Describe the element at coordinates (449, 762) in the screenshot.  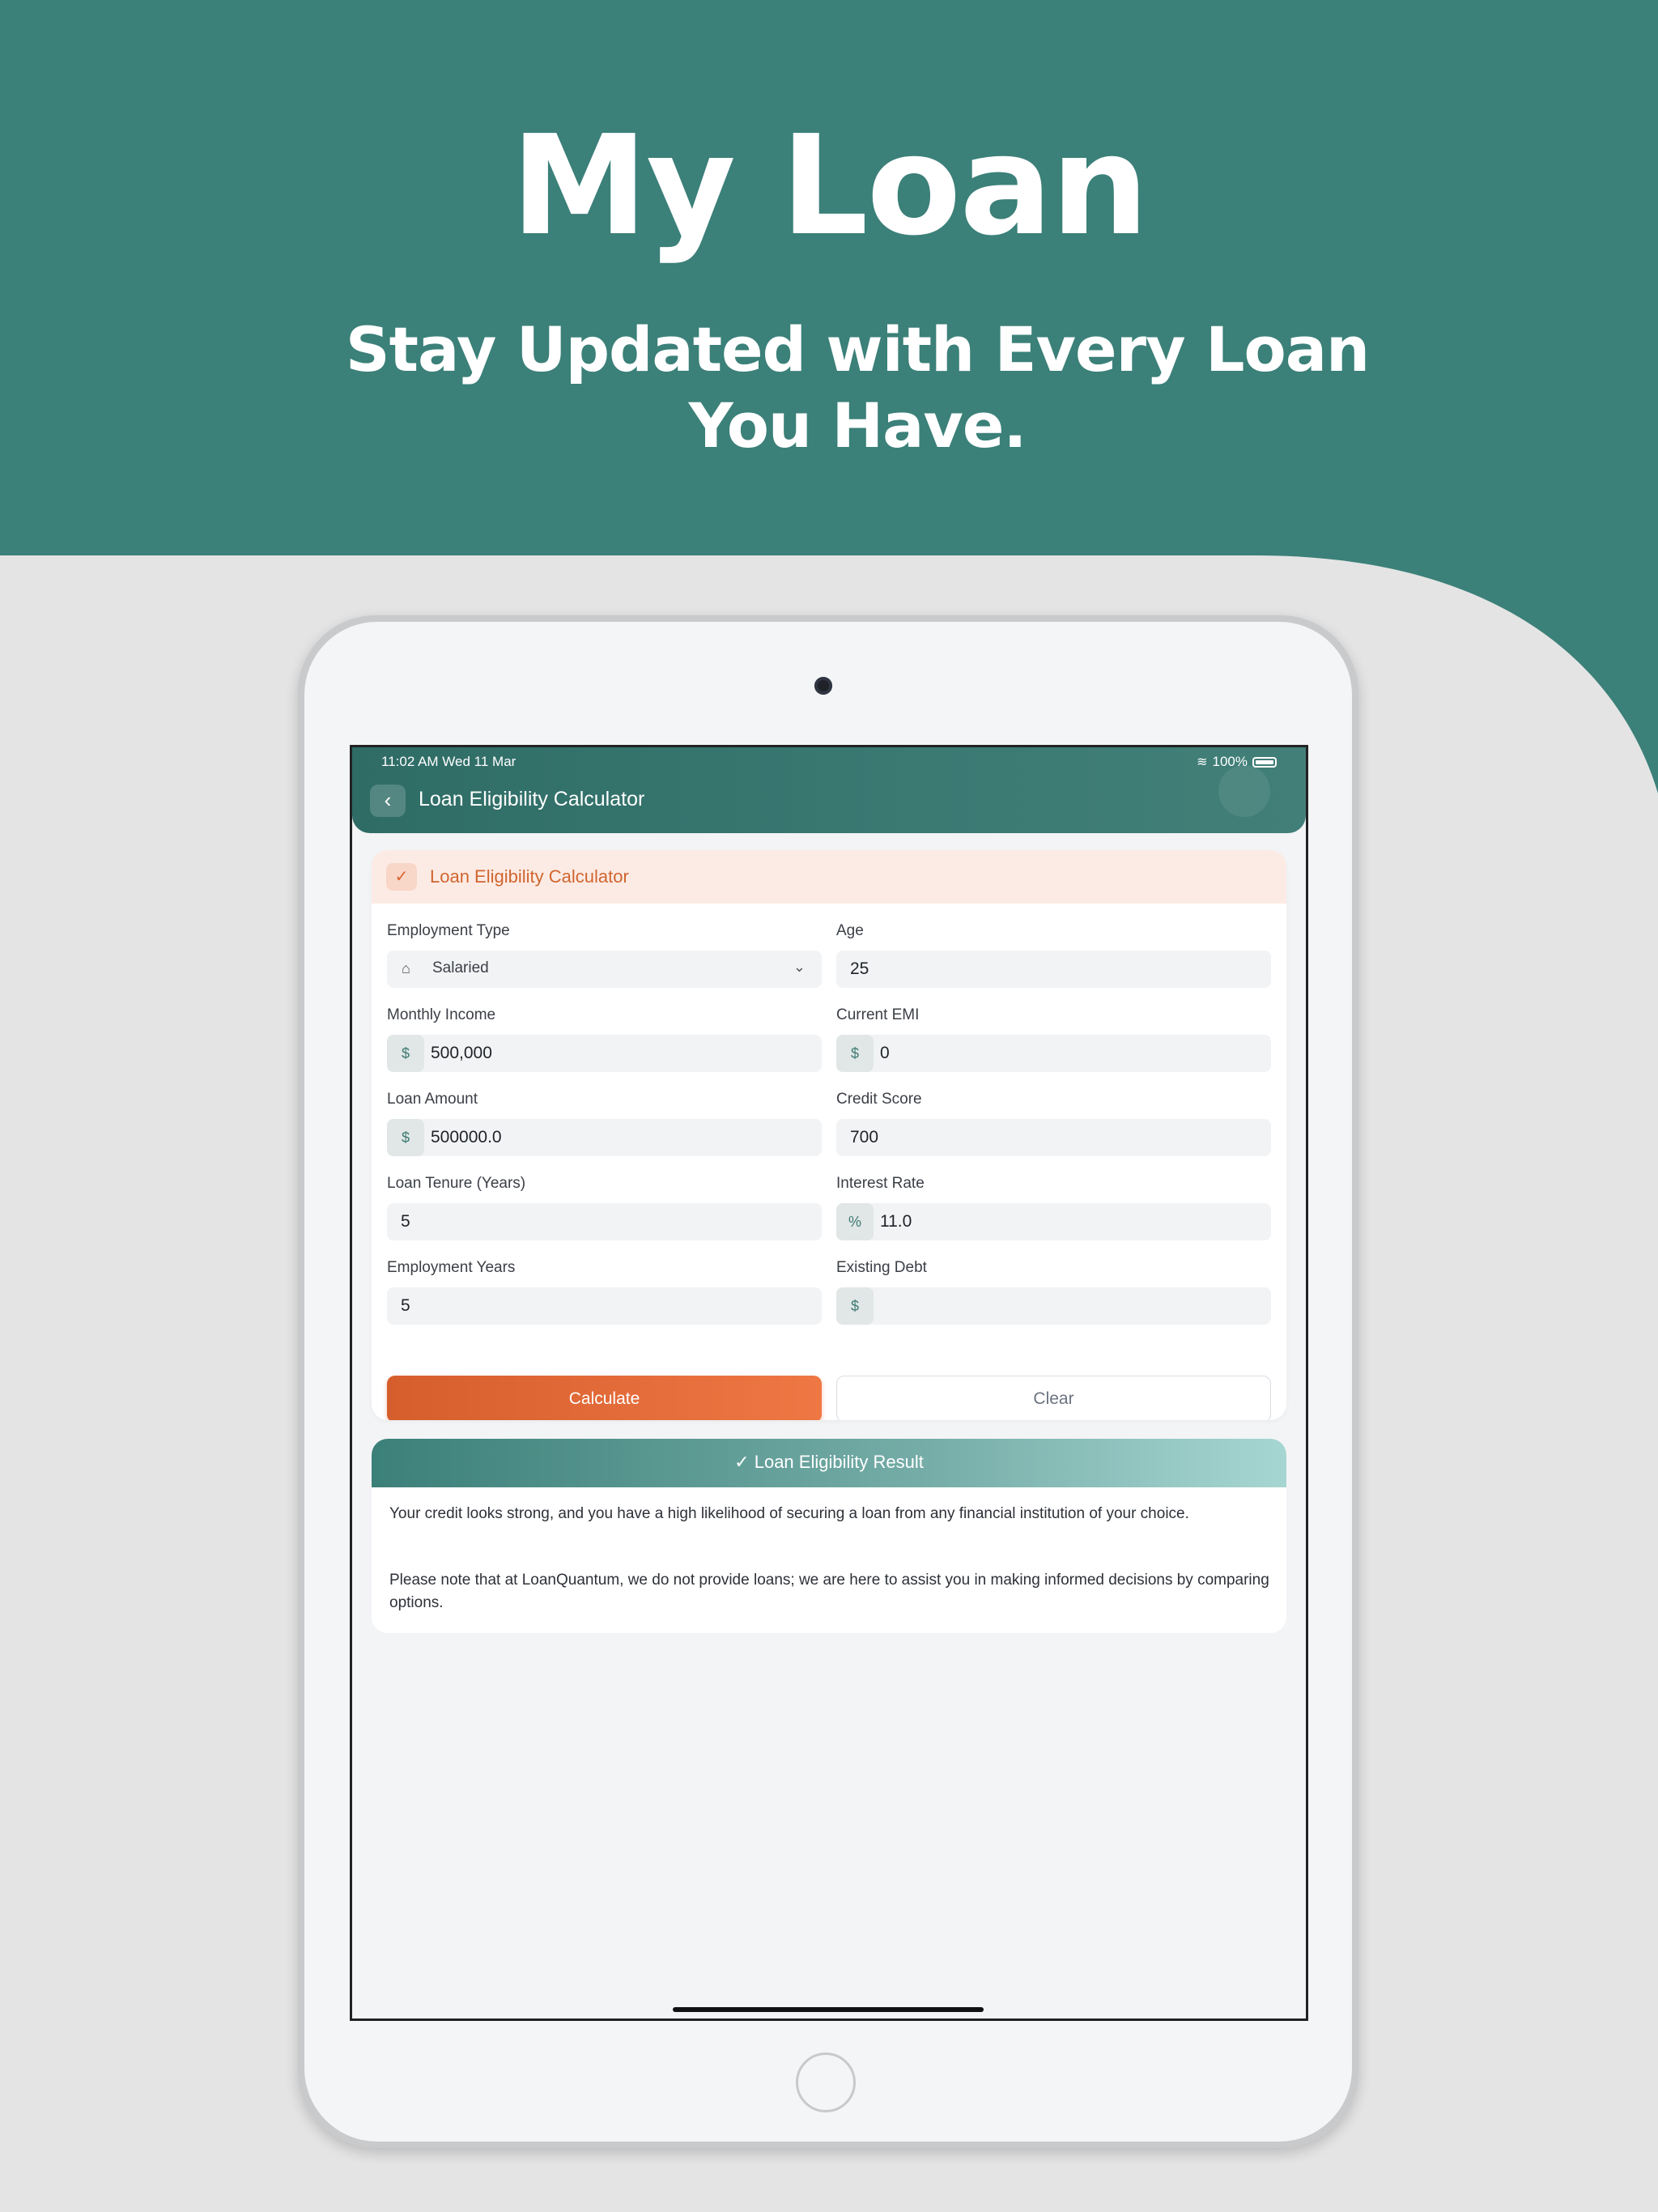
I see `status-time: 11:02 AM Wed 11 Mar` at that location.